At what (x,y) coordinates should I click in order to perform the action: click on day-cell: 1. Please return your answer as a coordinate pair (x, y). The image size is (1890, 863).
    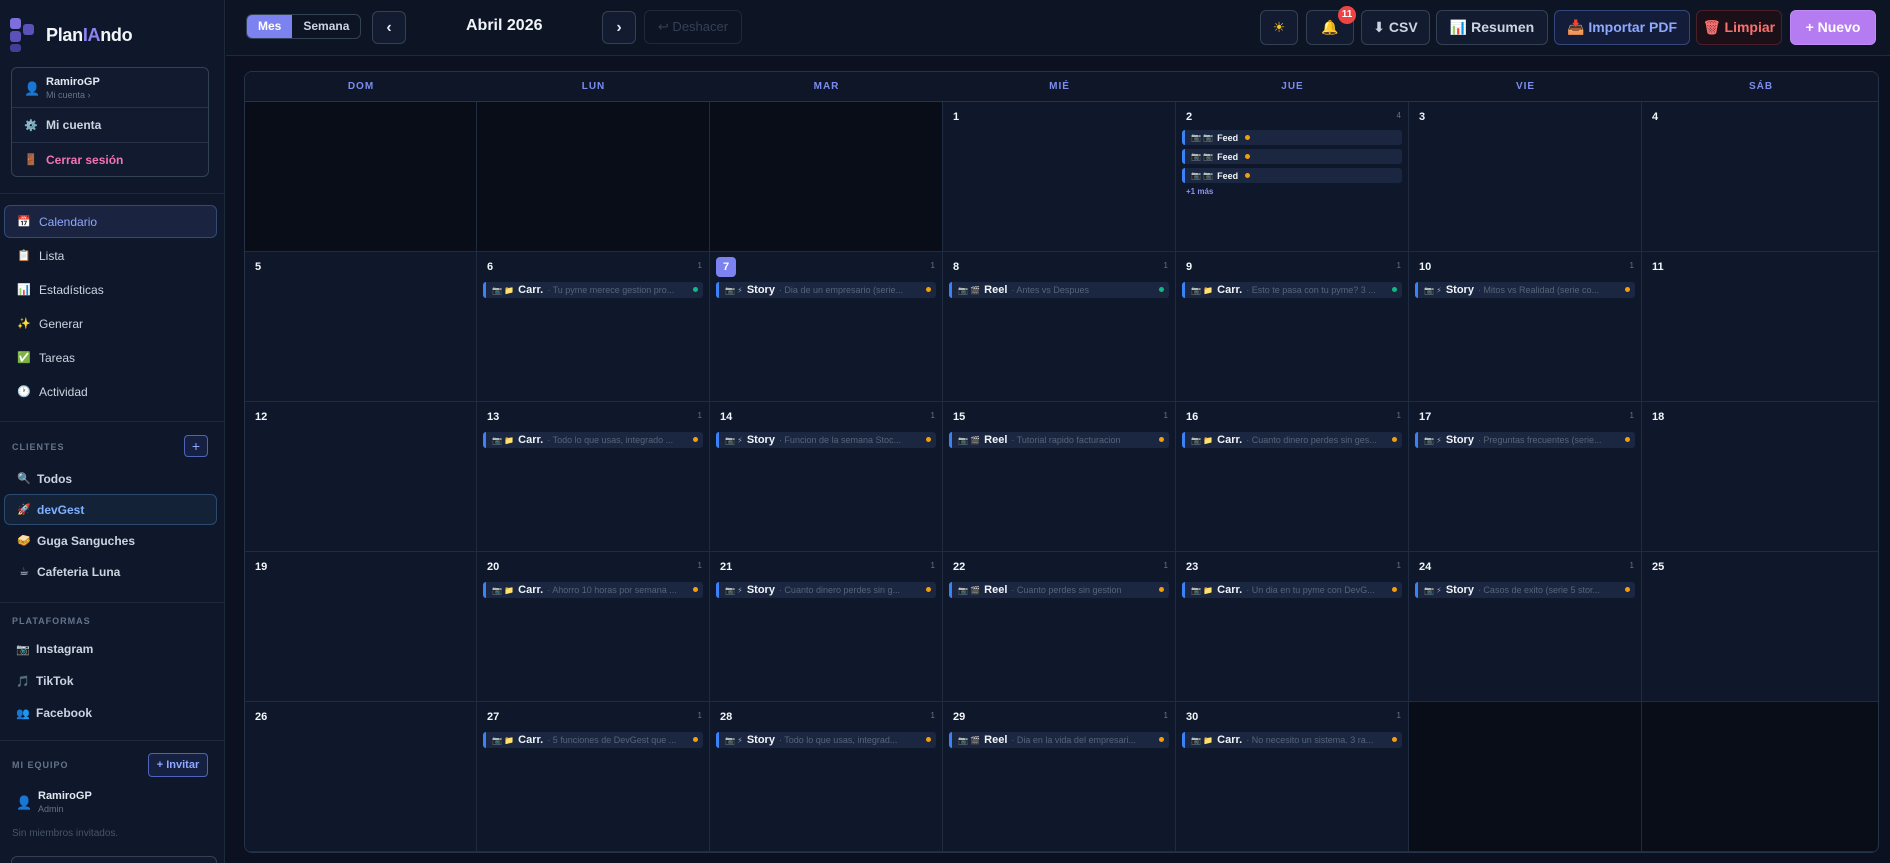
    Looking at the image, I should click on (1059, 177).